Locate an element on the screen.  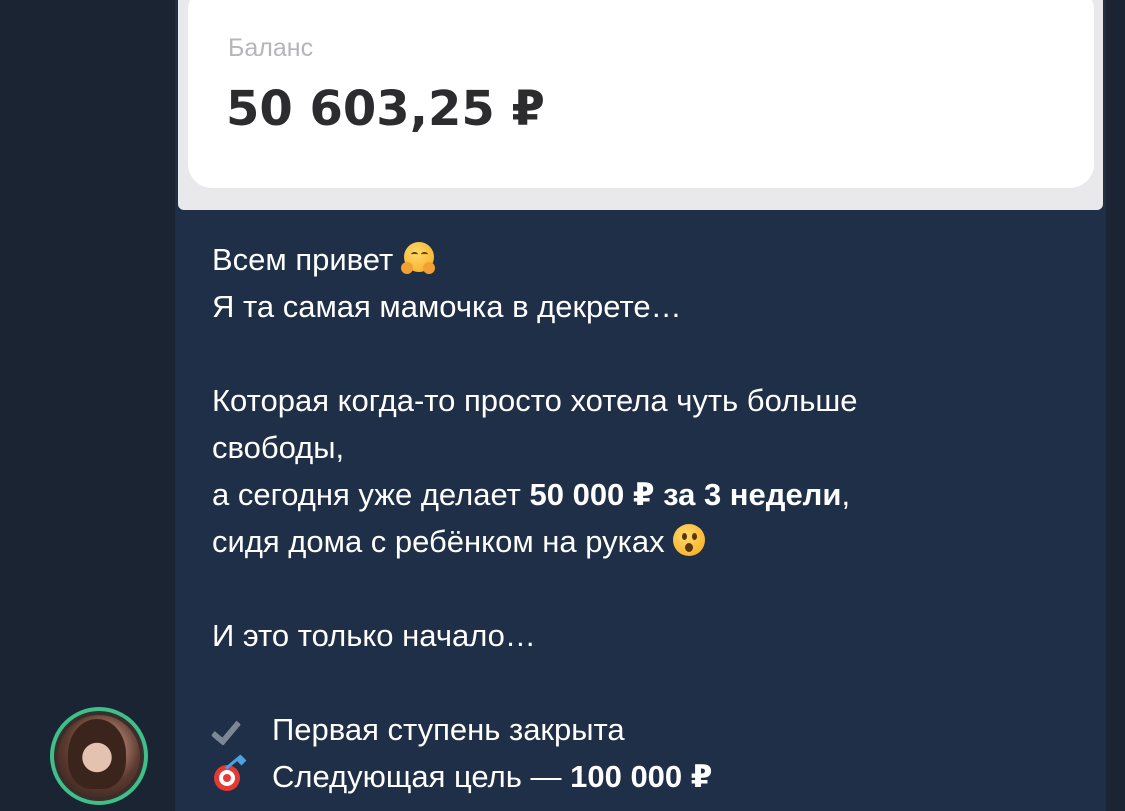
astonished-face-icon is located at coordinates (689, 541).